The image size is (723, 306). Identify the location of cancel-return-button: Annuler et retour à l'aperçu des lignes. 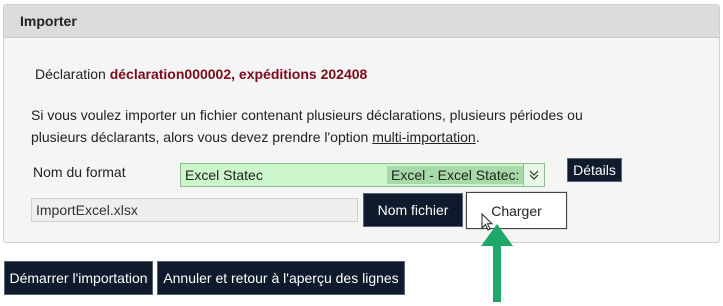
(281, 278).